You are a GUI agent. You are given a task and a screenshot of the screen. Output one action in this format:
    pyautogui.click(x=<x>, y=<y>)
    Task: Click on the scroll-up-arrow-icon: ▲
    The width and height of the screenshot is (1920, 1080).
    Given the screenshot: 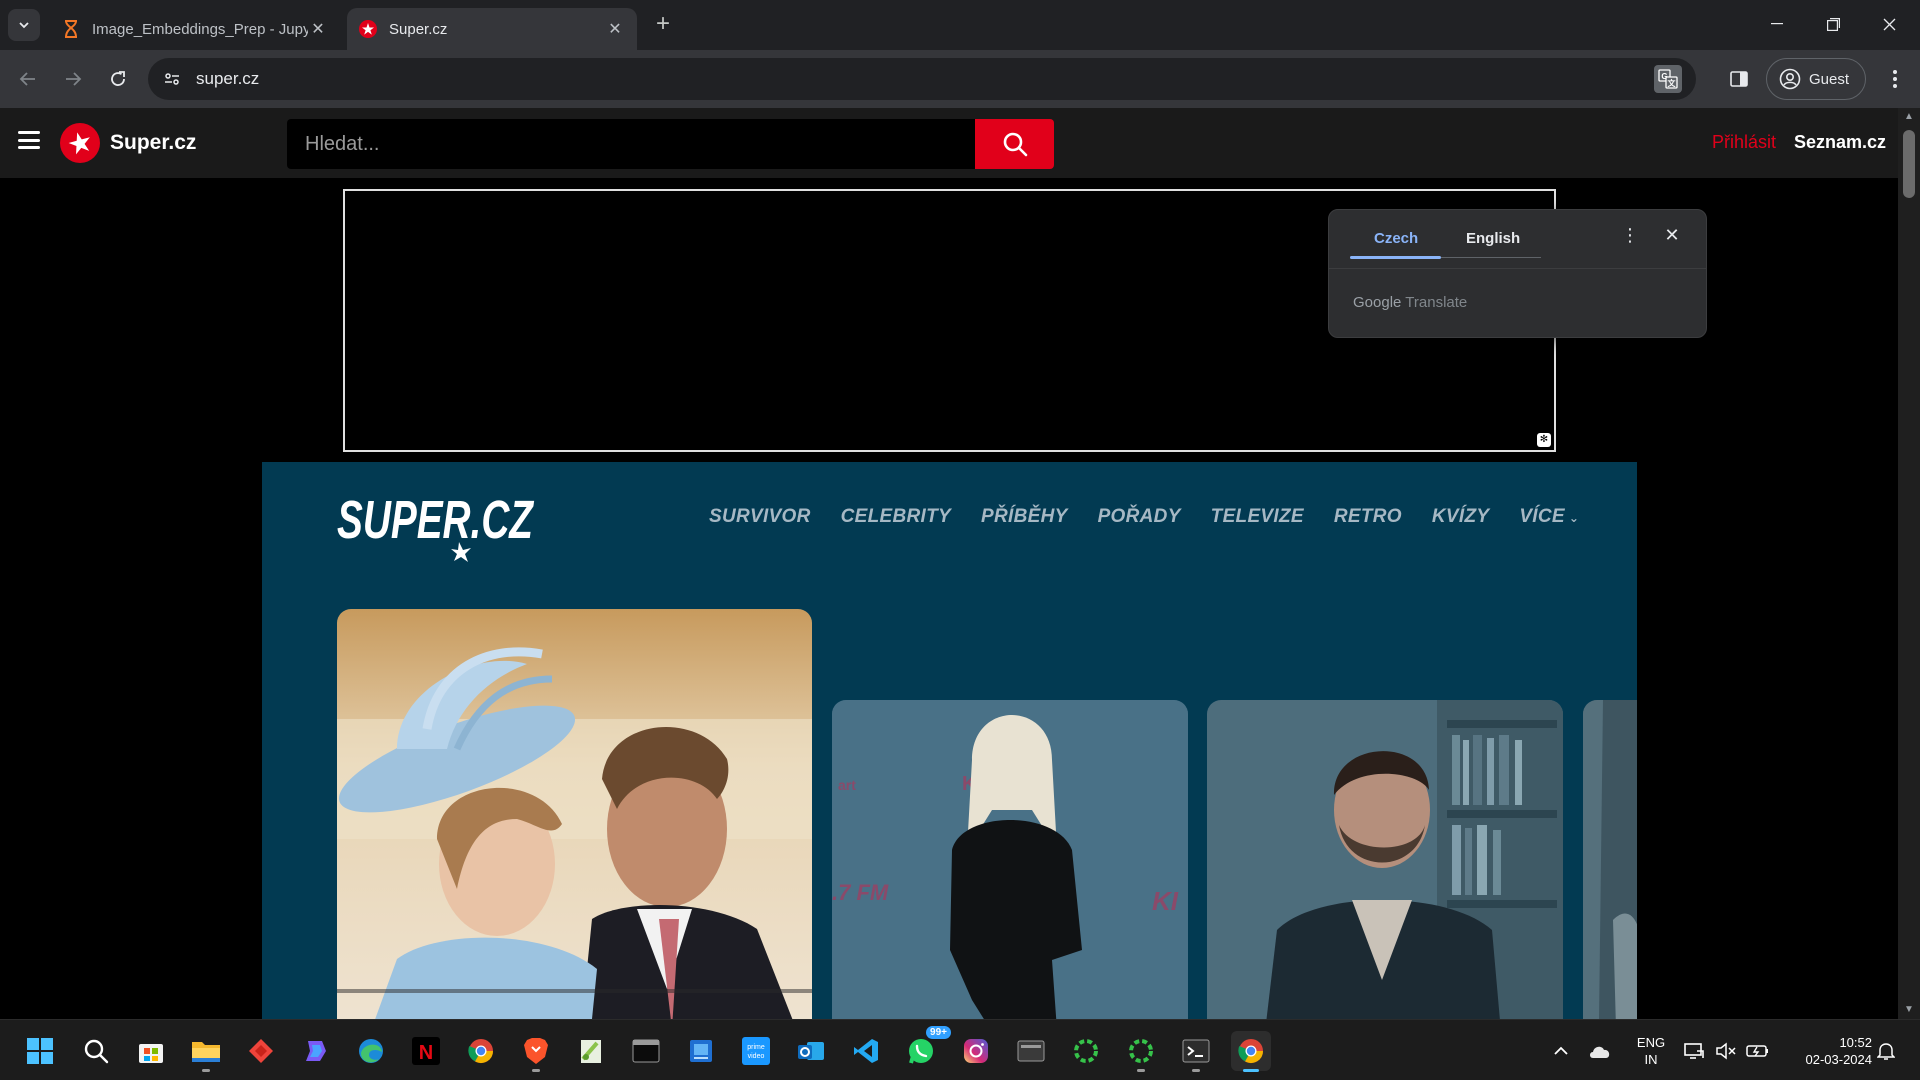 What is the action you would take?
    pyautogui.click(x=1909, y=117)
    